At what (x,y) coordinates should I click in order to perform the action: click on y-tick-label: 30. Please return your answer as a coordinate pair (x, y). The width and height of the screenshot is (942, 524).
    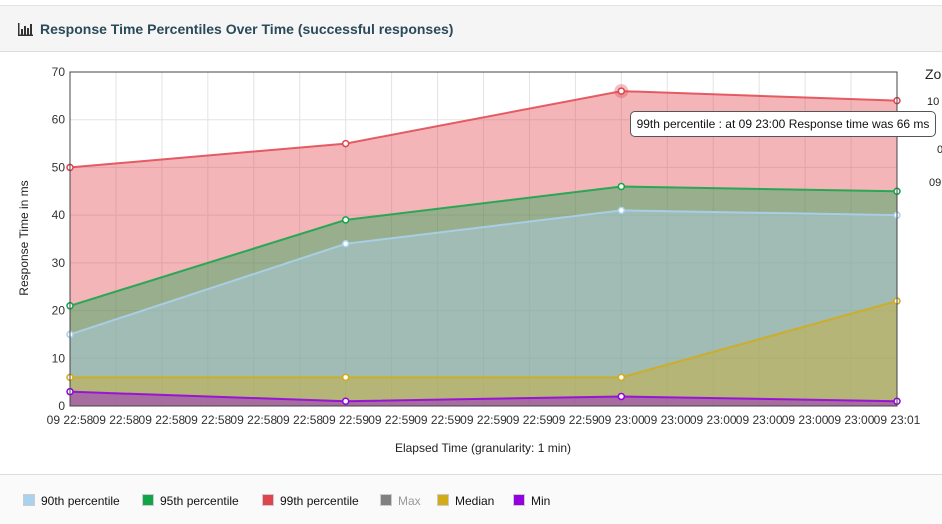
    Looking at the image, I should click on (59, 263).